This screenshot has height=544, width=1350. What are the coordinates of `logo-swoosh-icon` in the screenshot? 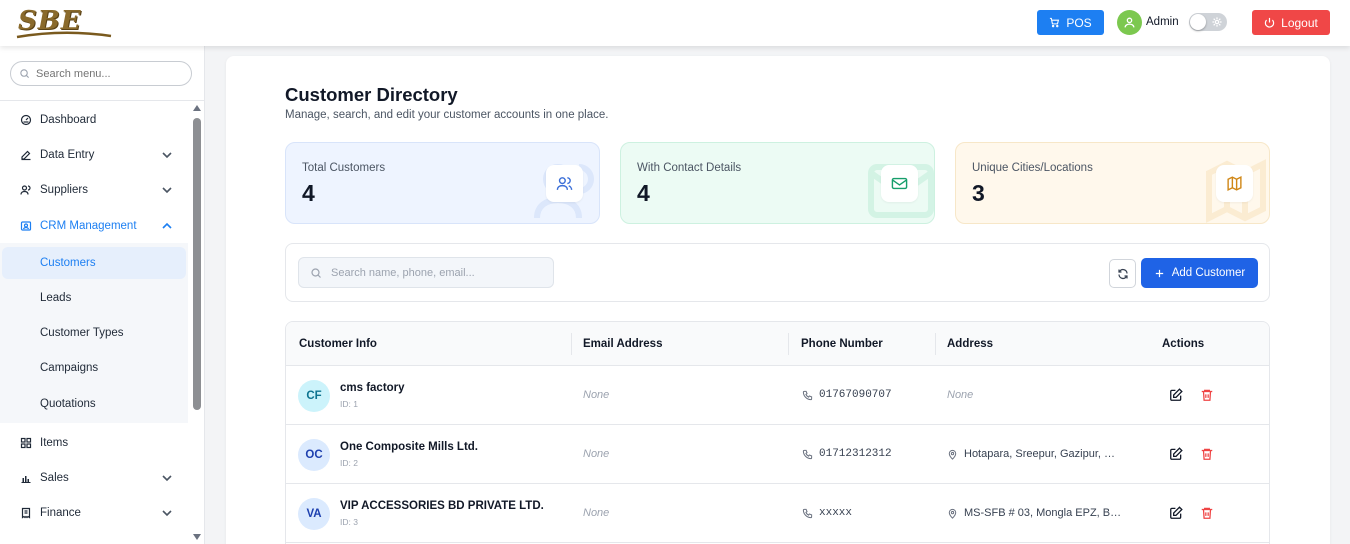 It's located at (64, 35).